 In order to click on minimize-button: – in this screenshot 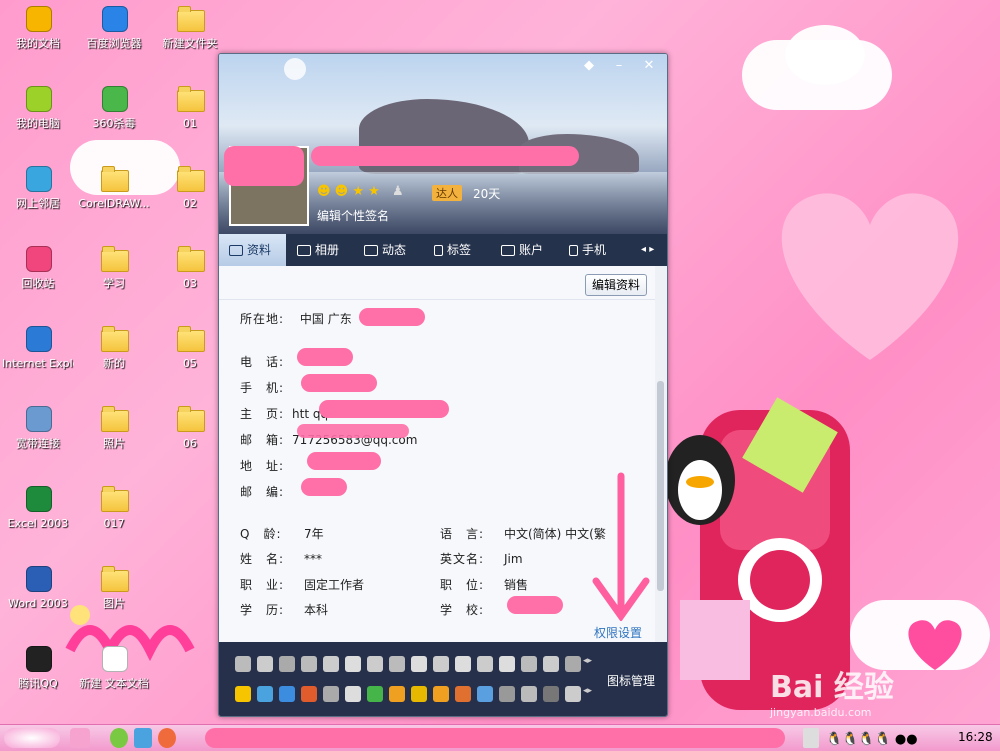, I will do `click(619, 66)`.